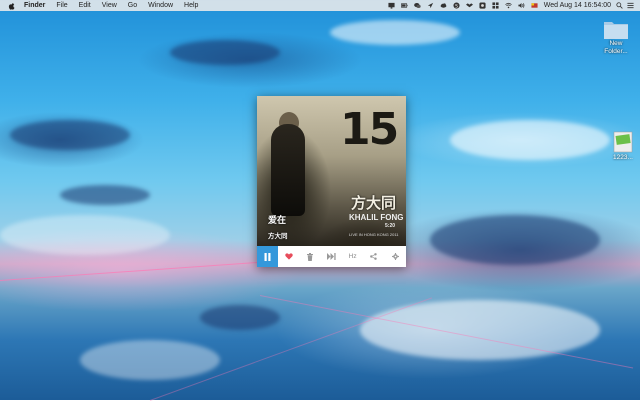  I want to click on apple-logo-icon, so click(12, 6).